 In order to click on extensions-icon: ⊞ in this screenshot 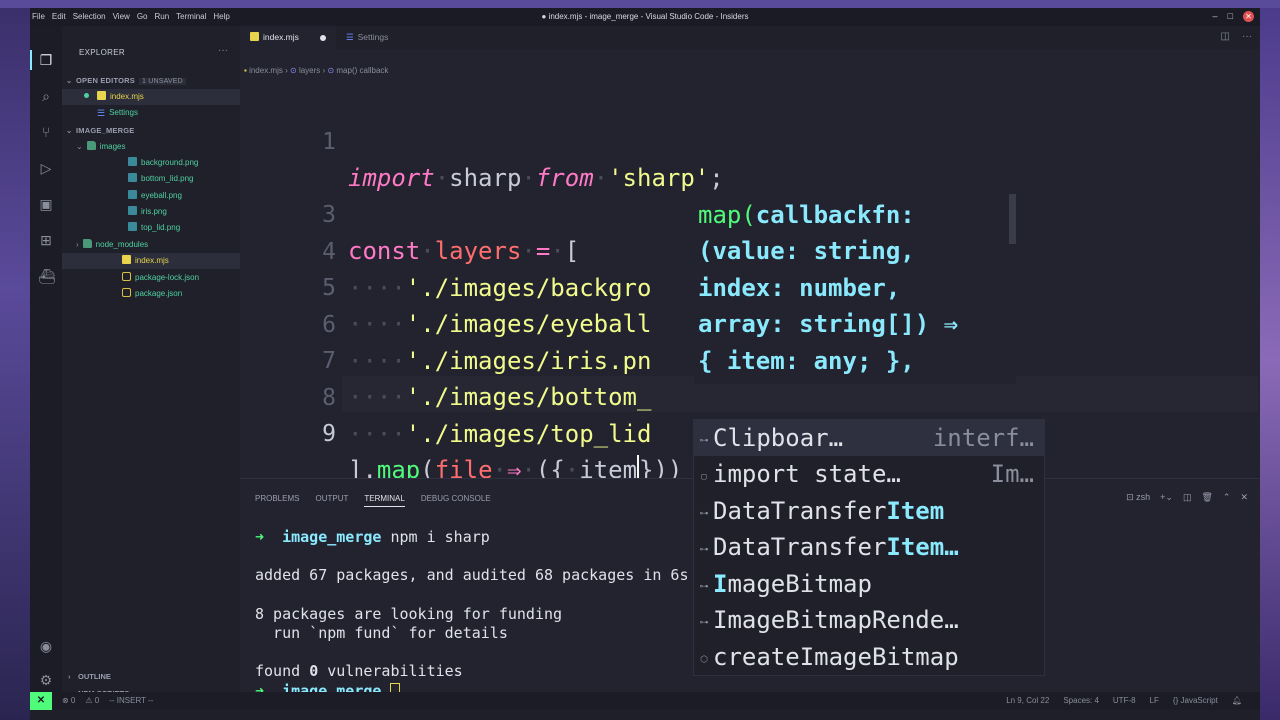, I will do `click(46, 240)`.